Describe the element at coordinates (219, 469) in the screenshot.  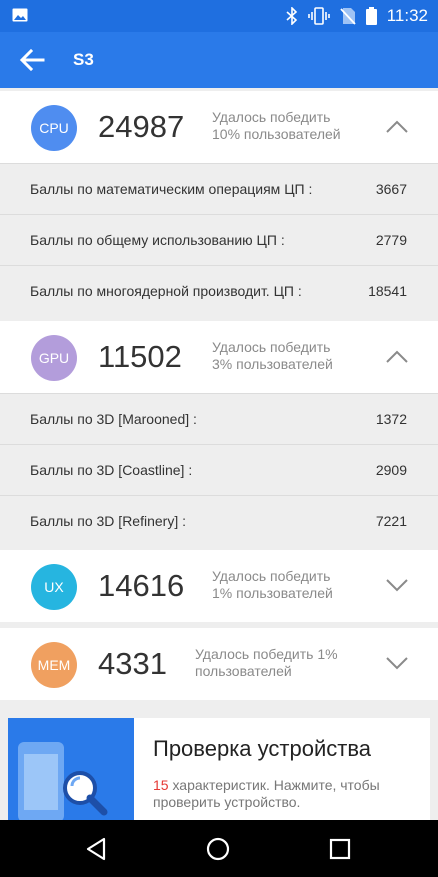
I see `gpu-detail-row: Баллы по 3D [Coastline] : 2909` at that location.